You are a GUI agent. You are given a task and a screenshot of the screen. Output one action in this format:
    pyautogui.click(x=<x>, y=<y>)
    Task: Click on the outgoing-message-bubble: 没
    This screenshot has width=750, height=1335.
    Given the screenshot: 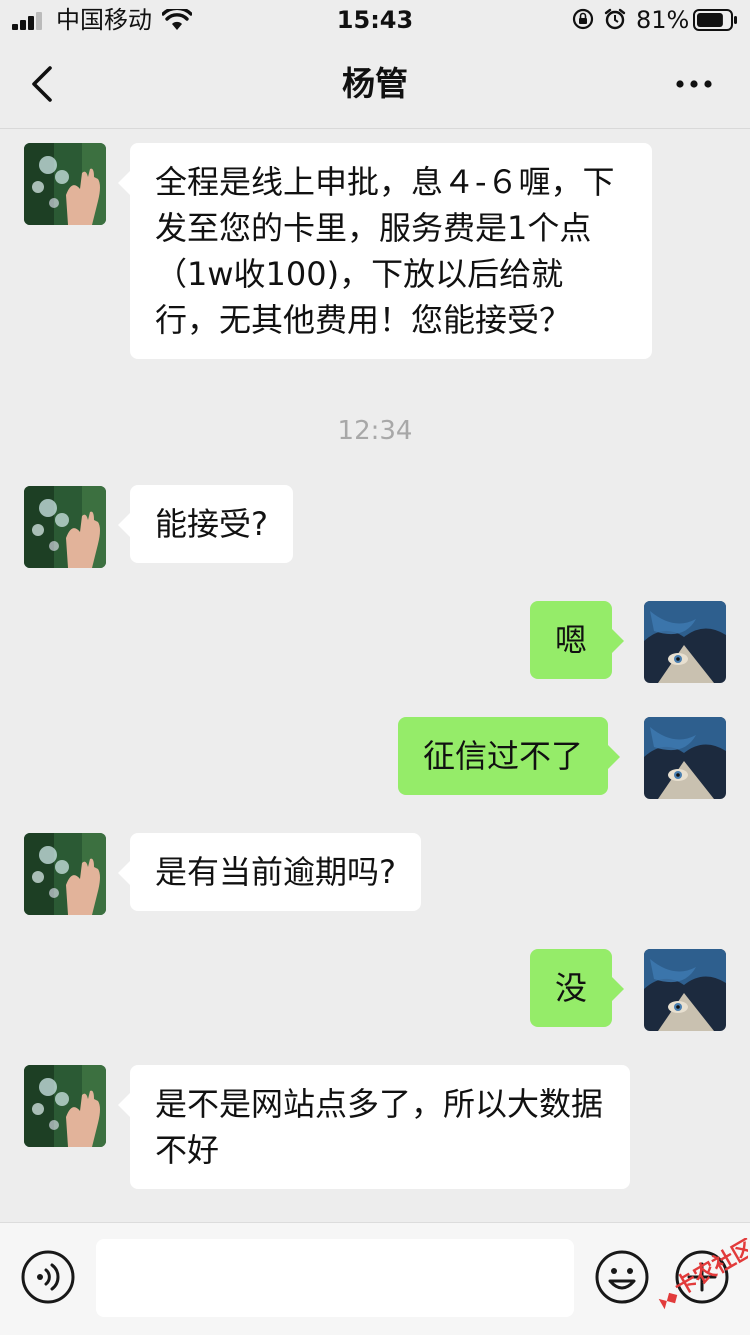 What is the action you would take?
    pyautogui.click(x=577, y=988)
    